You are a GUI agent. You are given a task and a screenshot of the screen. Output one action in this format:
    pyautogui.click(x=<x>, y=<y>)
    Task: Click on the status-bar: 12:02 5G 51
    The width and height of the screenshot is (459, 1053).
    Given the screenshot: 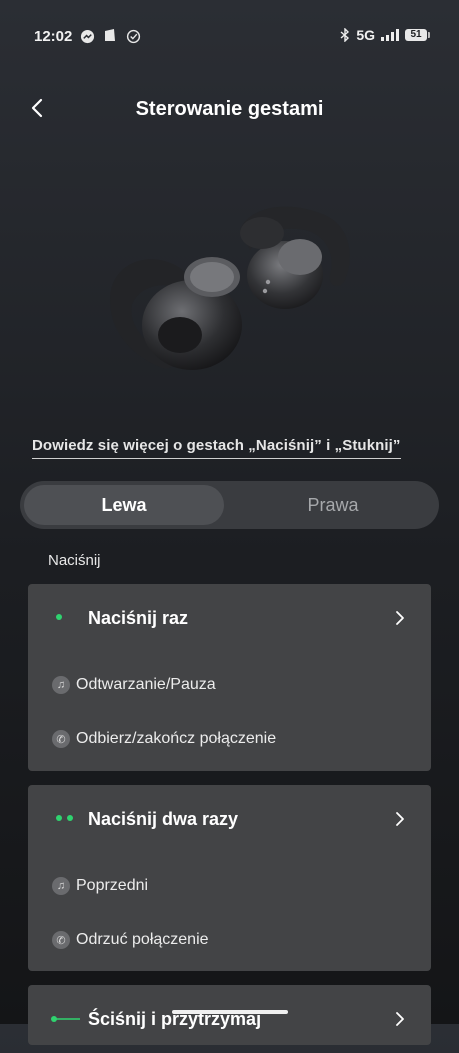 What is the action you would take?
    pyautogui.click(x=229, y=35)
    